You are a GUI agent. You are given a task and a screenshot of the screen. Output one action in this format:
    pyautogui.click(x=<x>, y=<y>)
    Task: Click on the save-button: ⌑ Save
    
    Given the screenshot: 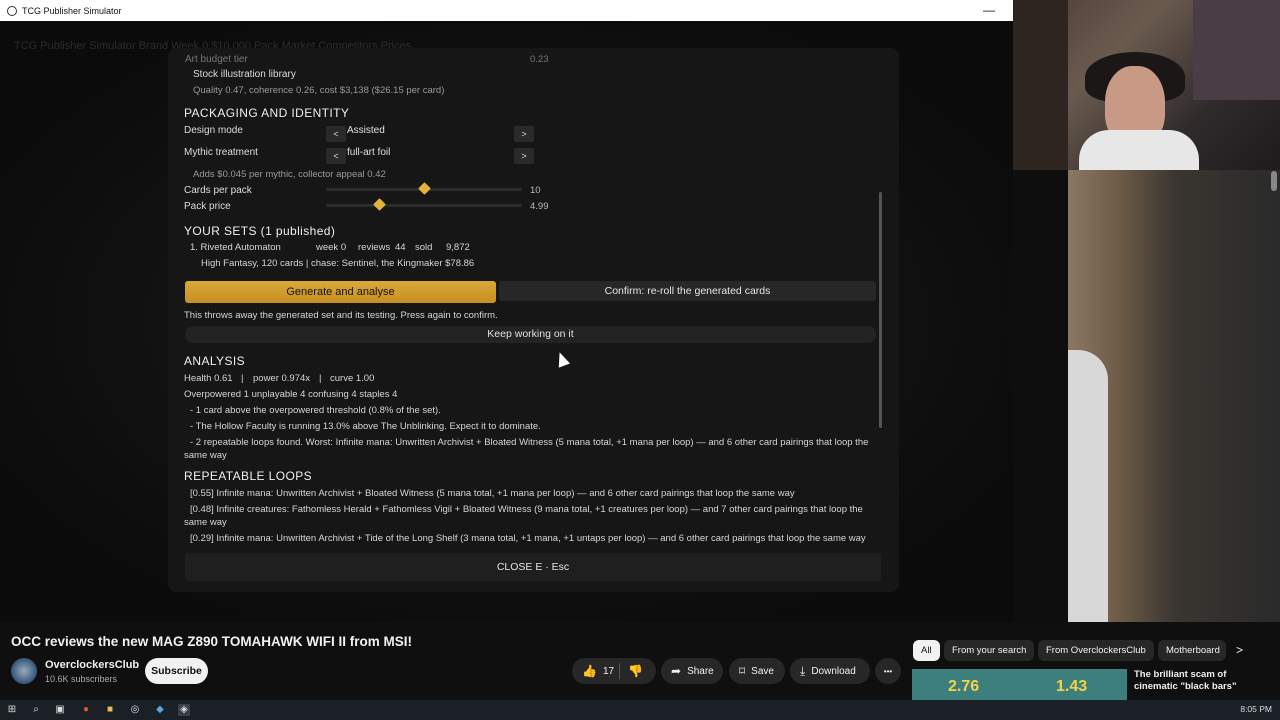 What is the action you would take?
    pyautogui.click(x=757, y=671)
    